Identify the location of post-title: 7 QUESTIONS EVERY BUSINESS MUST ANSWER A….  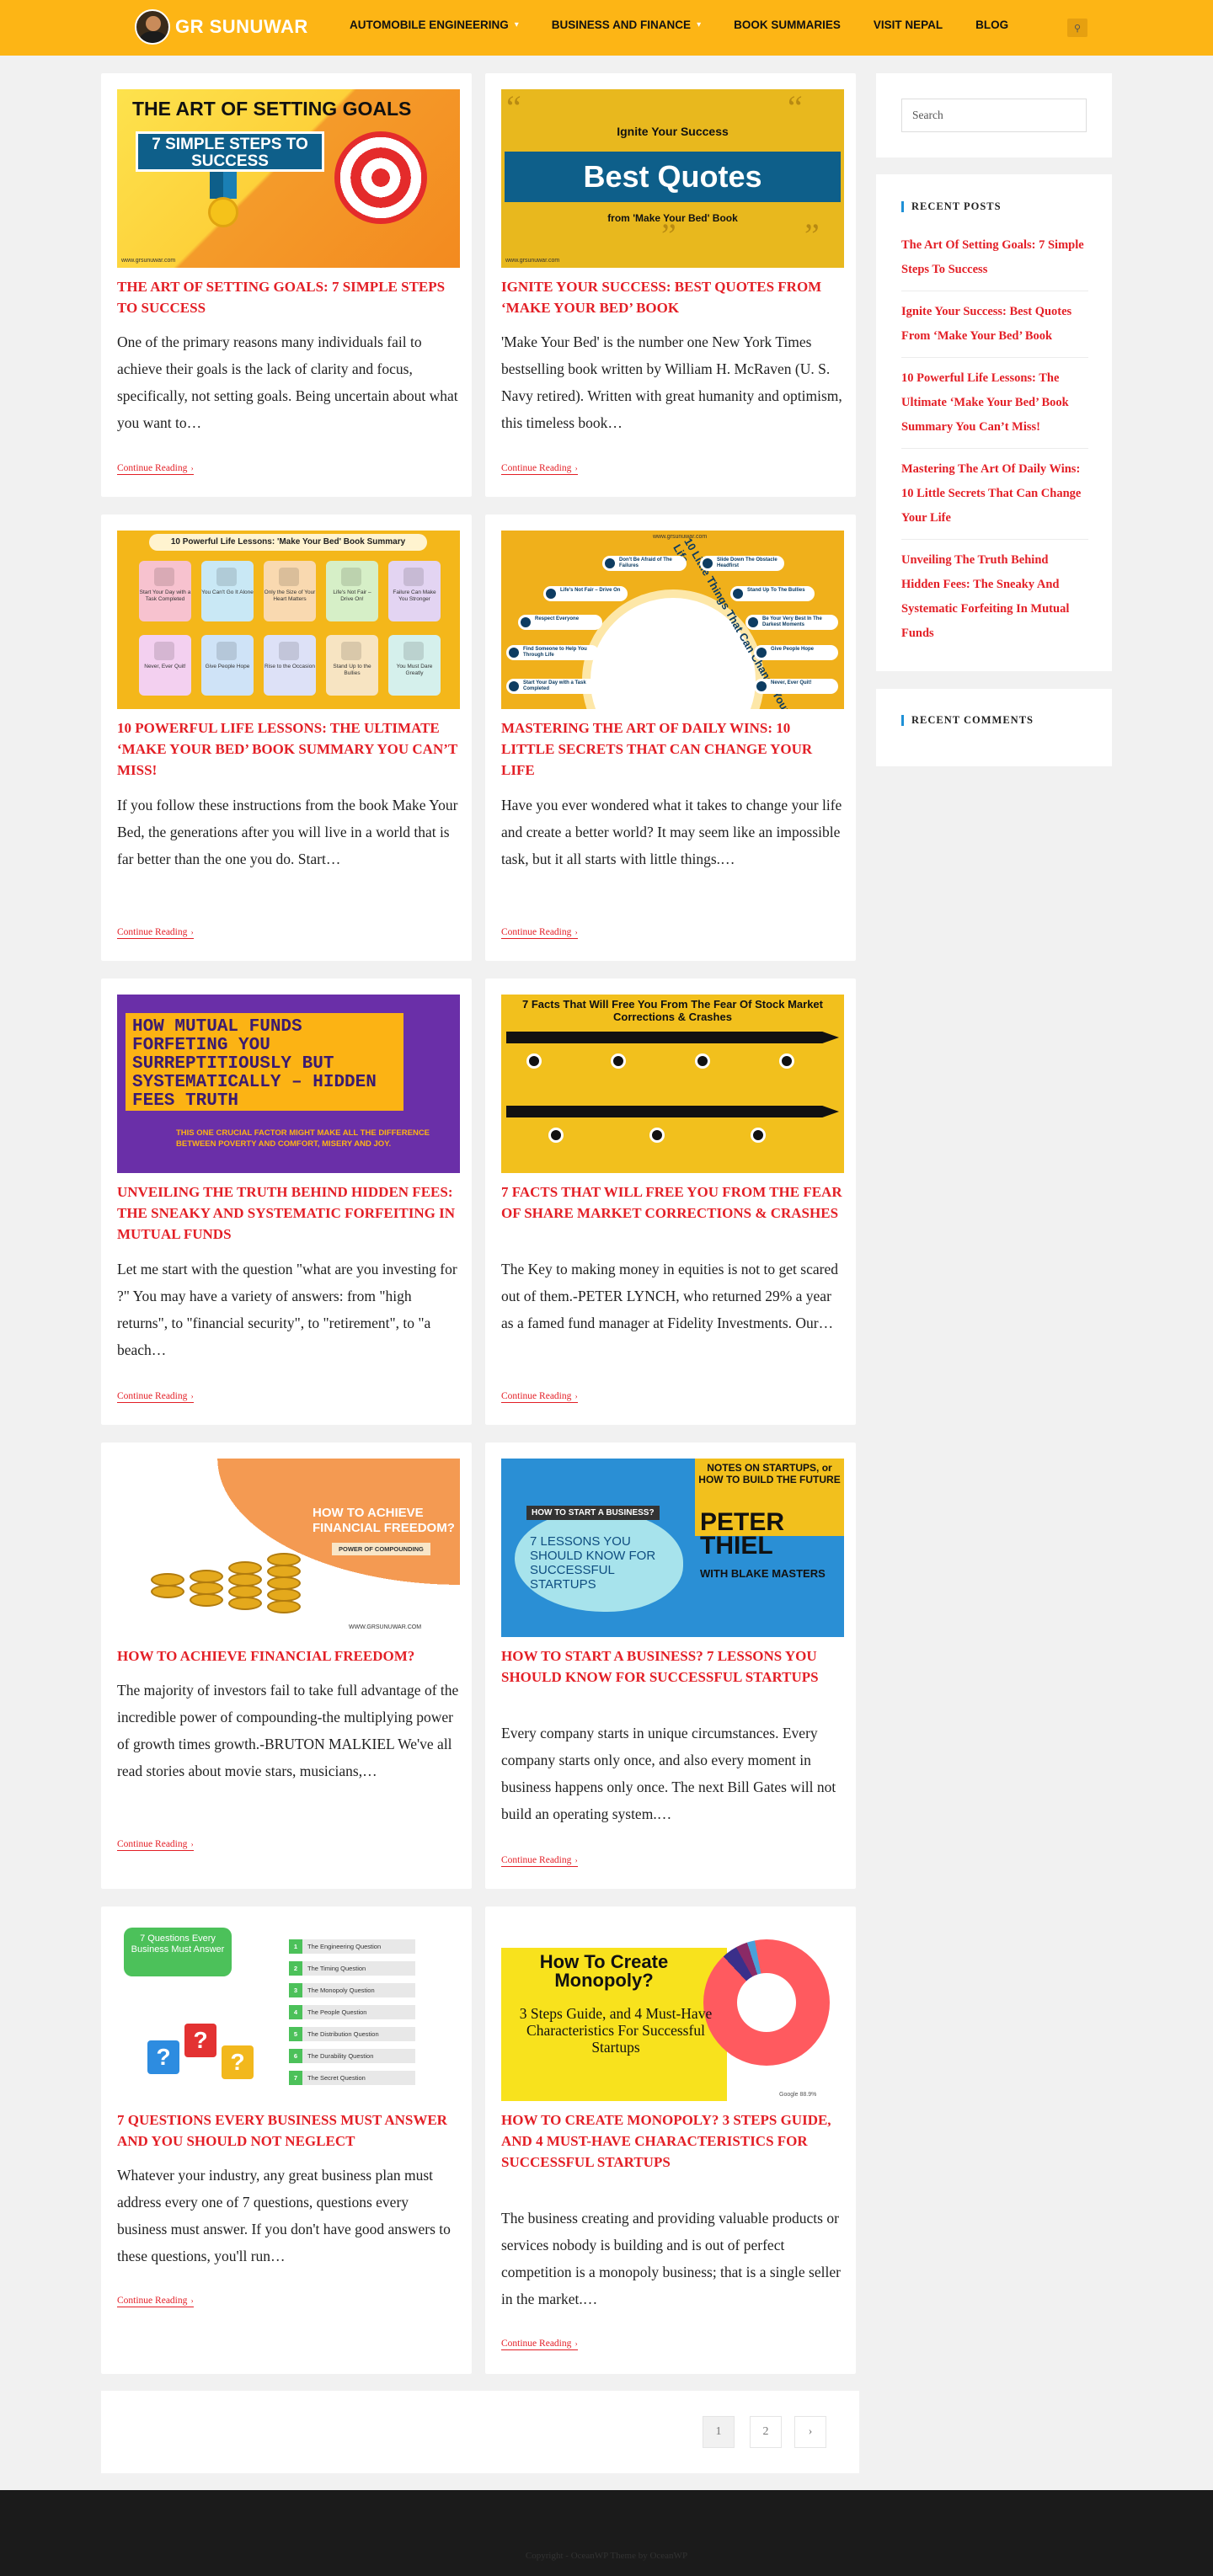
(288, 2130).